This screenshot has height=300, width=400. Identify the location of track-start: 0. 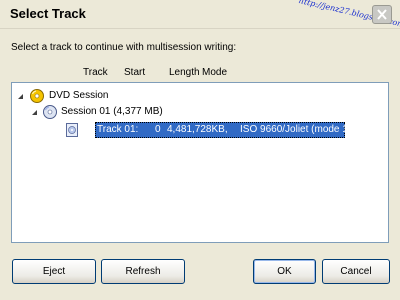
(158, 129).